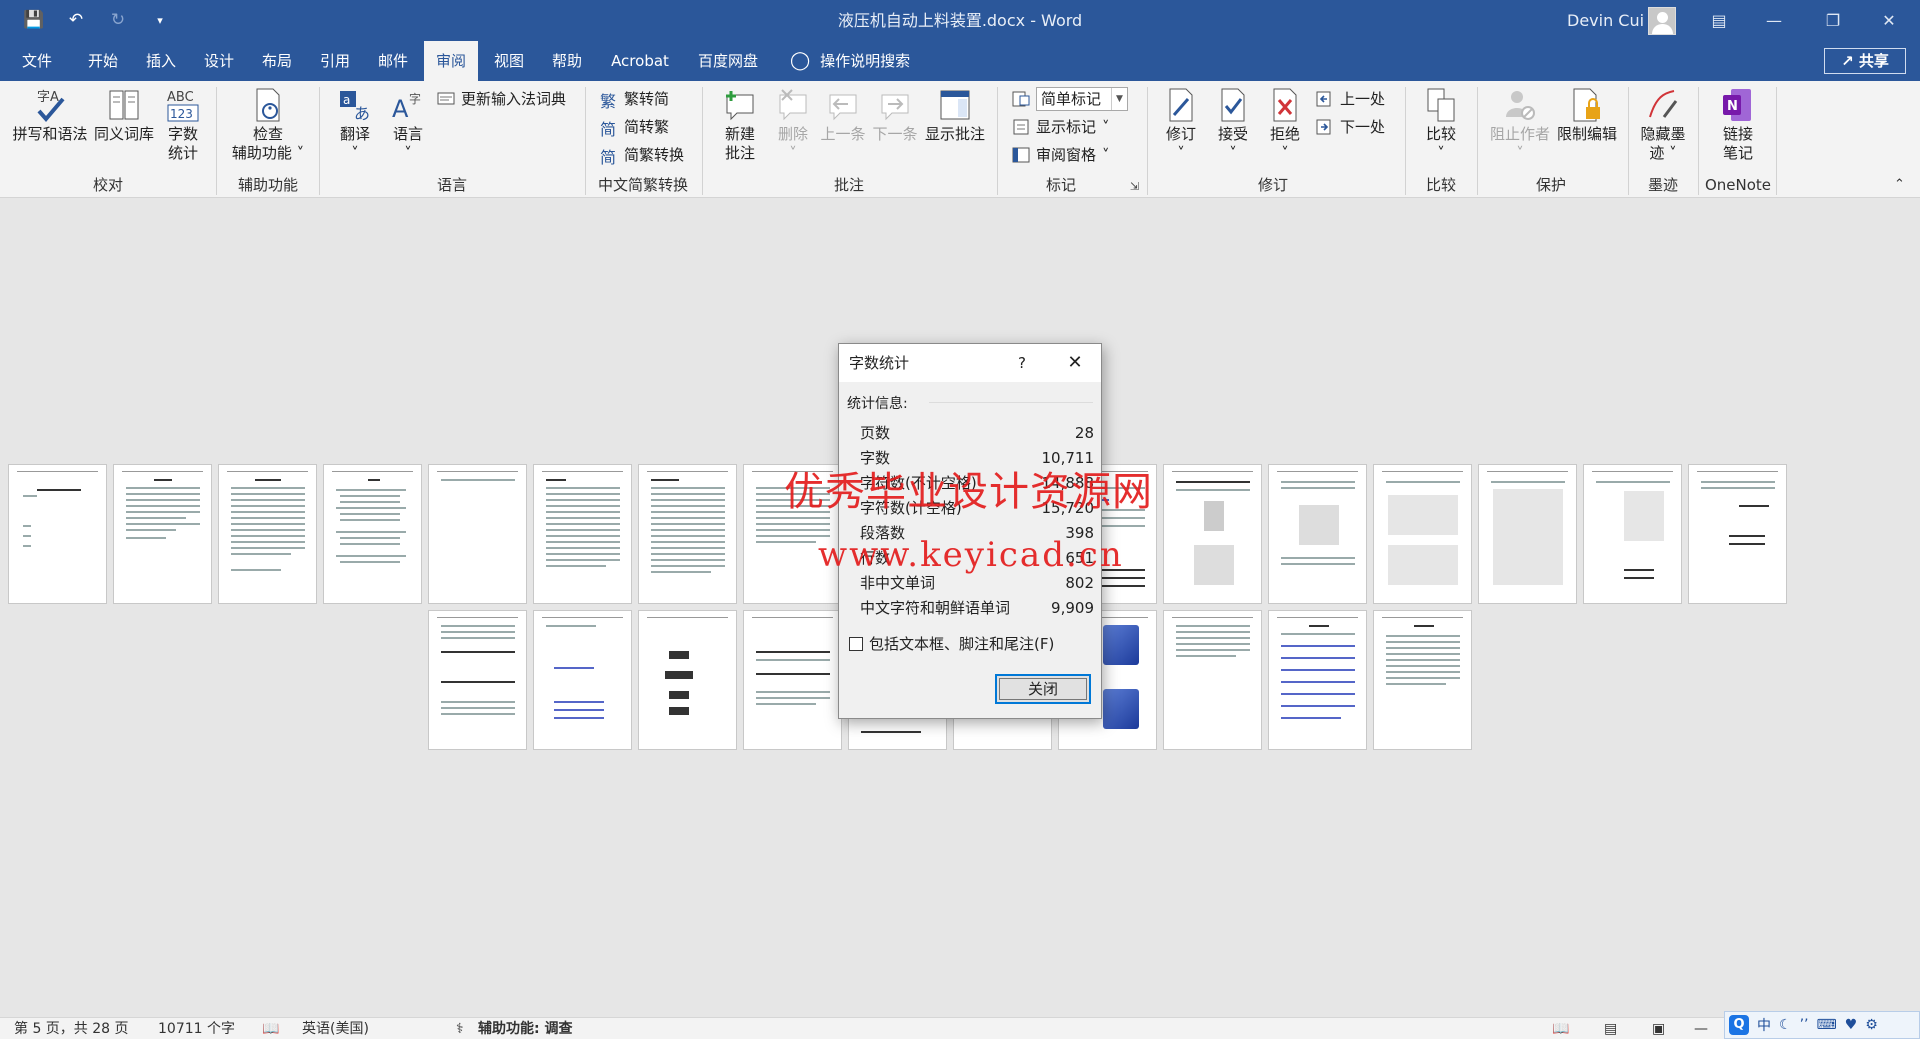  Describe the element at coordinates (1022, 363) in the screenshot. I see `help-icon: ?` at that location.